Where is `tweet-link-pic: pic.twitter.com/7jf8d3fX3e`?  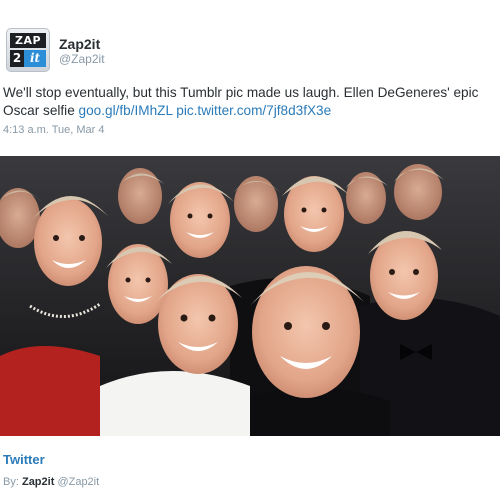 tweet-link-pic: pic.twitter.com/7jf8d3fX3e is located at coordinates (253, 110).